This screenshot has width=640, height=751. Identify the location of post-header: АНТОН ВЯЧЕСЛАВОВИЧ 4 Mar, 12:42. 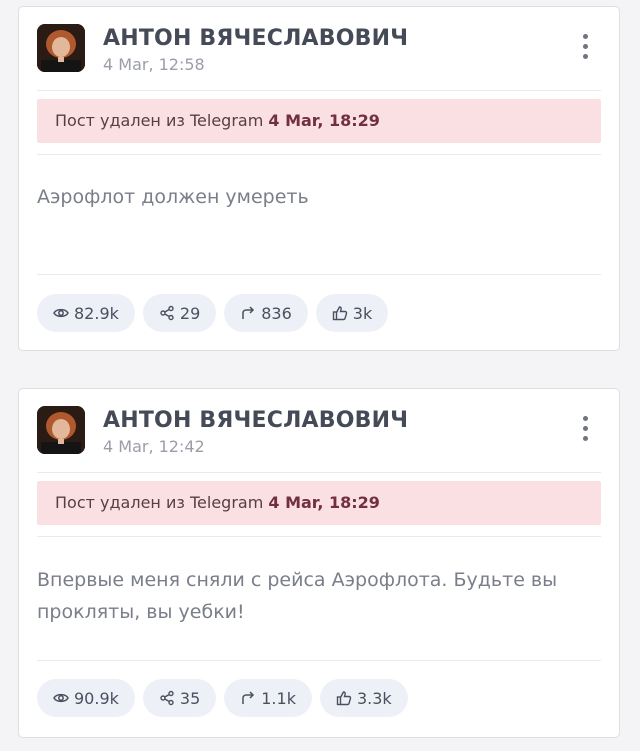
(319, 431).